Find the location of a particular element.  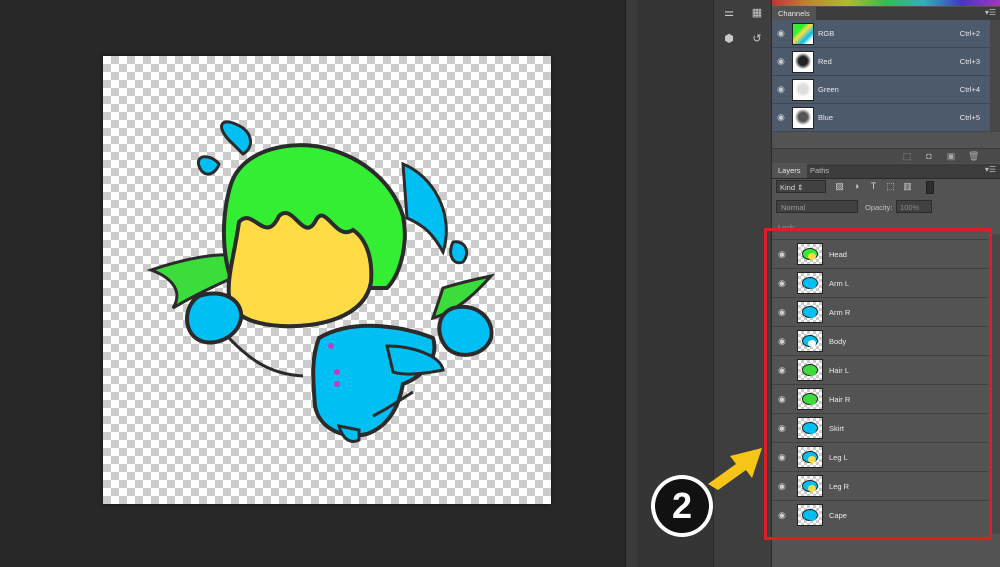

channel-name: RGB is located at coordinates (826, 33).